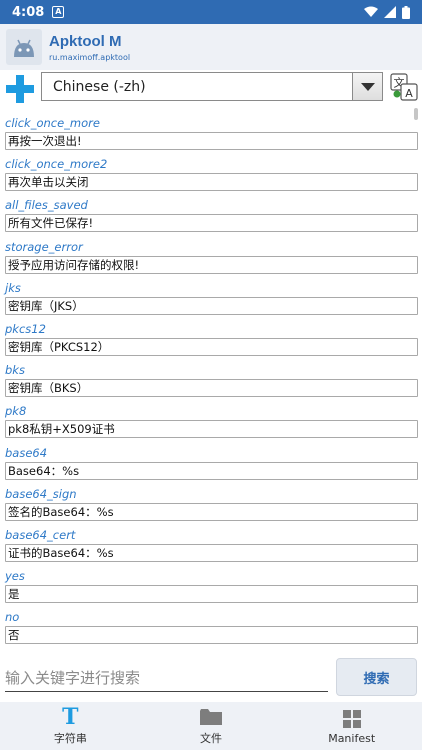 The height and width of the screenshot is (750, 422). I want to click on search-row: 搜索, so click(211, 676).